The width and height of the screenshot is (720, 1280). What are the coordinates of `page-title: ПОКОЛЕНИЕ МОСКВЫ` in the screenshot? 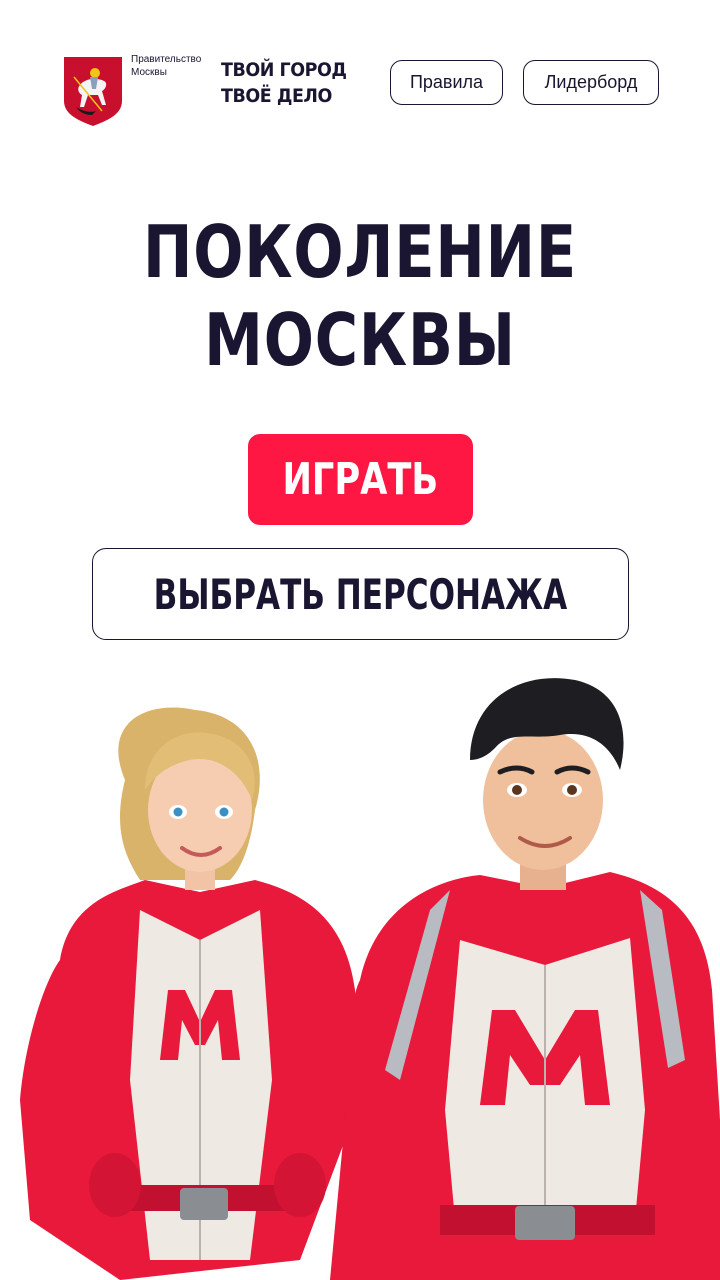 It's located at (360, 296).